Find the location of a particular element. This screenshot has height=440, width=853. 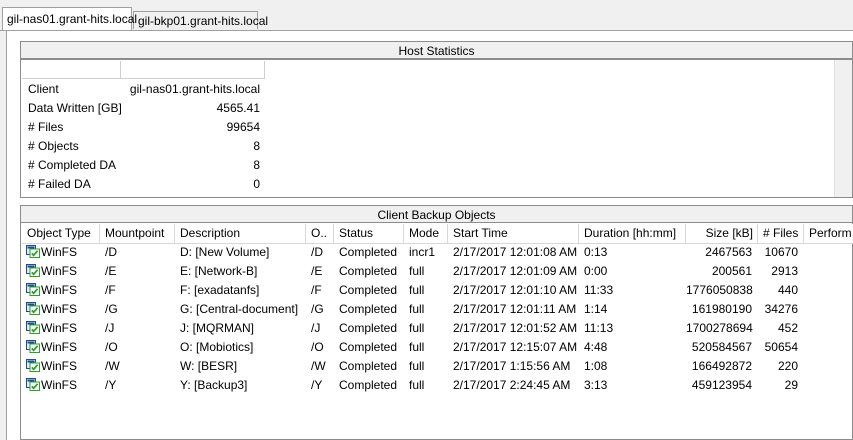

cell-description: G: [Central-document] is located at coordinates (239, 309).